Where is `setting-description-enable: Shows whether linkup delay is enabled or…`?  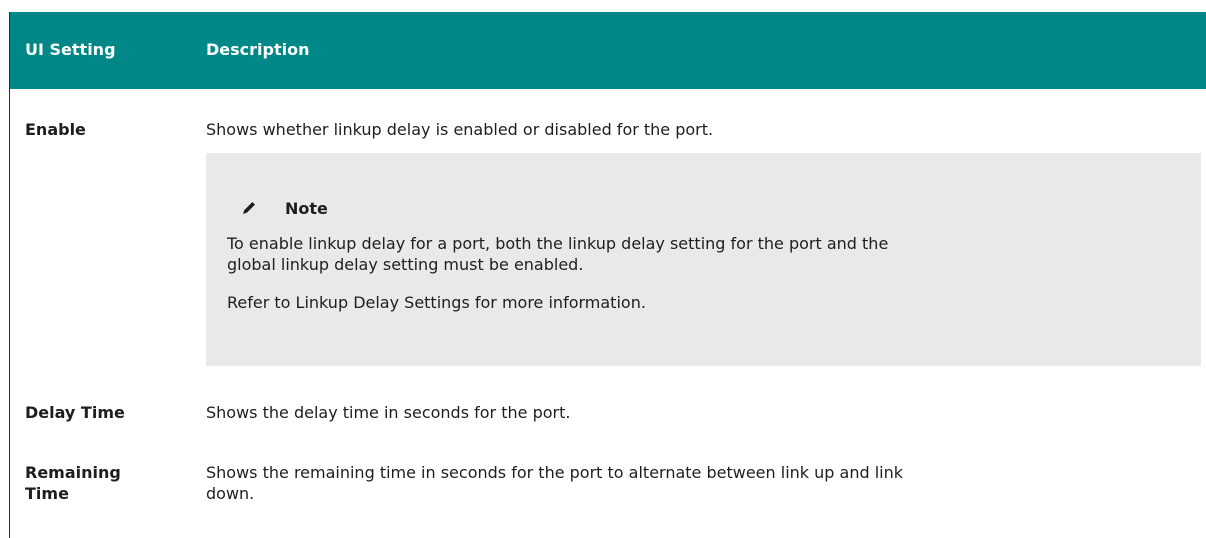
setting-description-enable: Shows whether linkup delay is enabled or… is located at coordinates (460, 129).